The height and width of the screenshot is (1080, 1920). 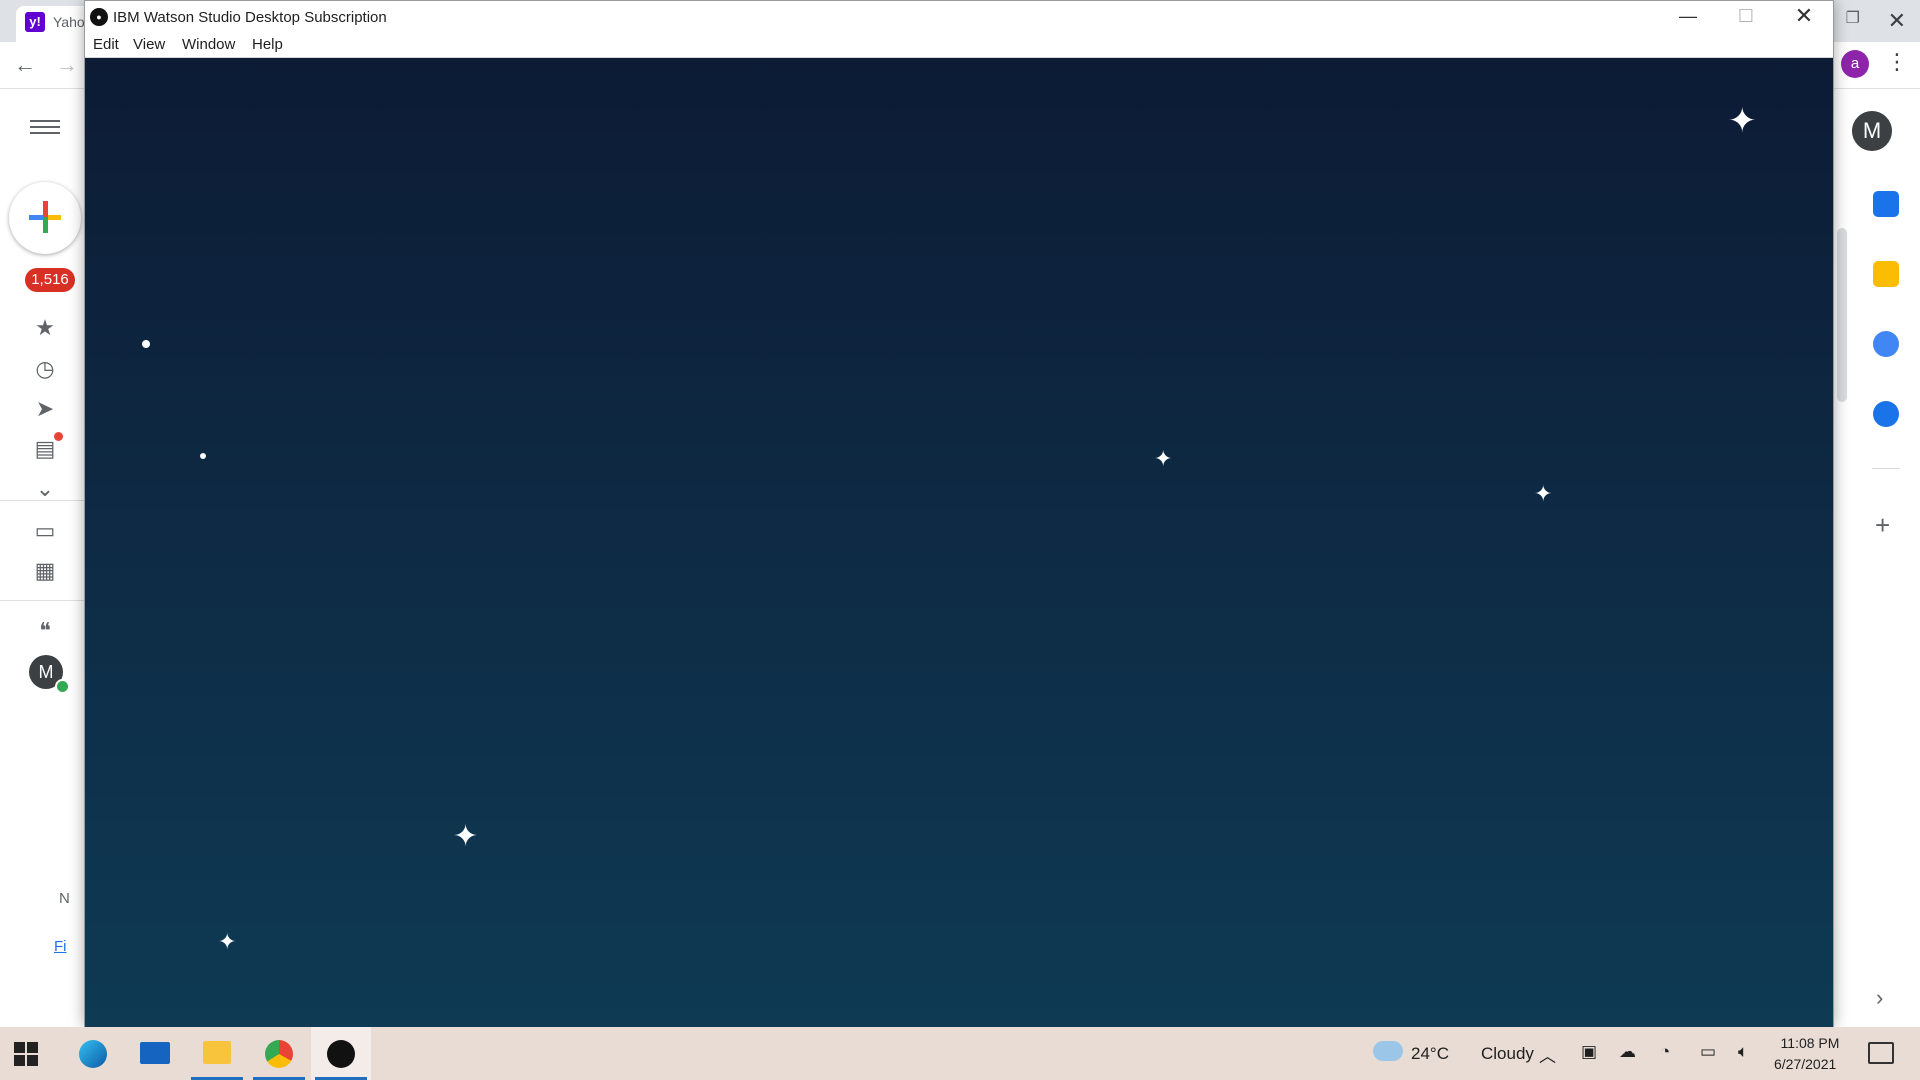 What do you see at coordinates (45, 328) in the screenshot?
I see `star-icon: ★` at bounding box center [45, 328].